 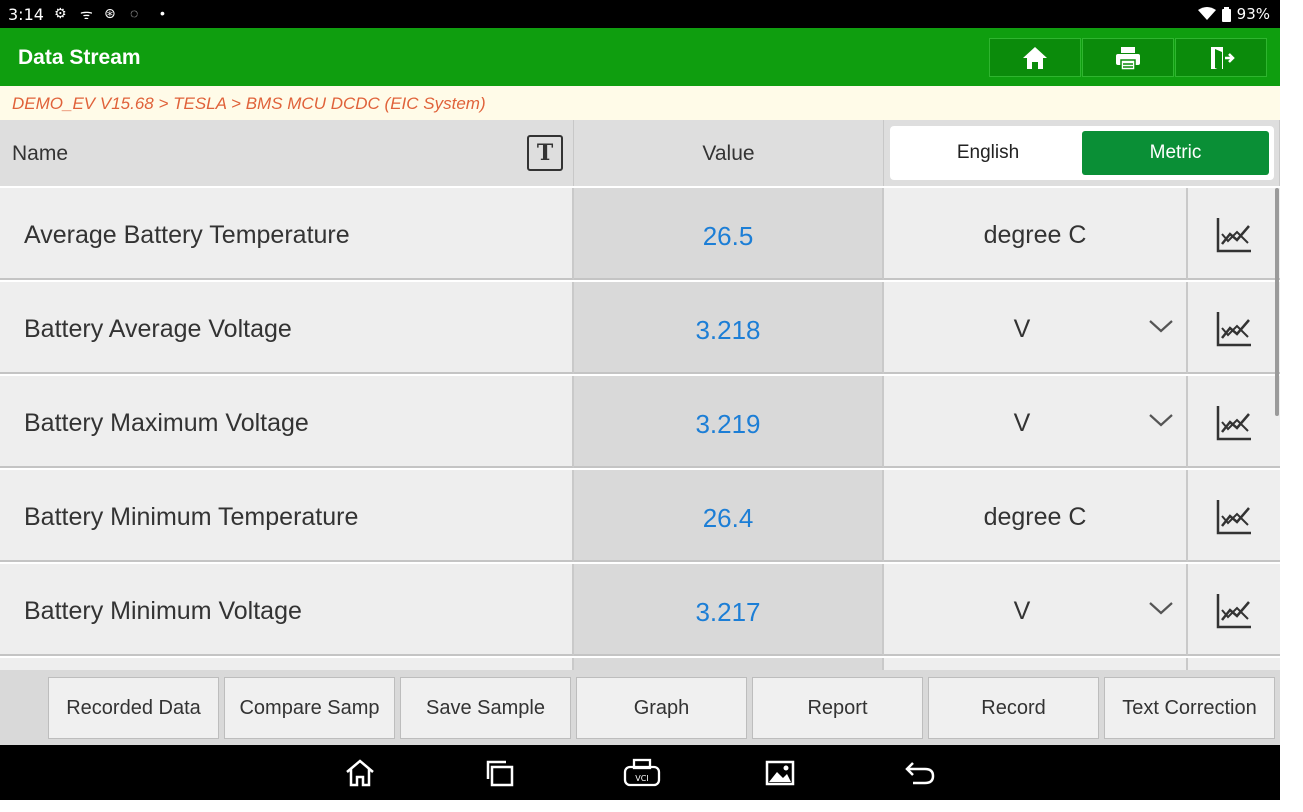 I want to click on data-stream-row: Battery Average Voltage 3.218 V, so click(x=640, y=329).